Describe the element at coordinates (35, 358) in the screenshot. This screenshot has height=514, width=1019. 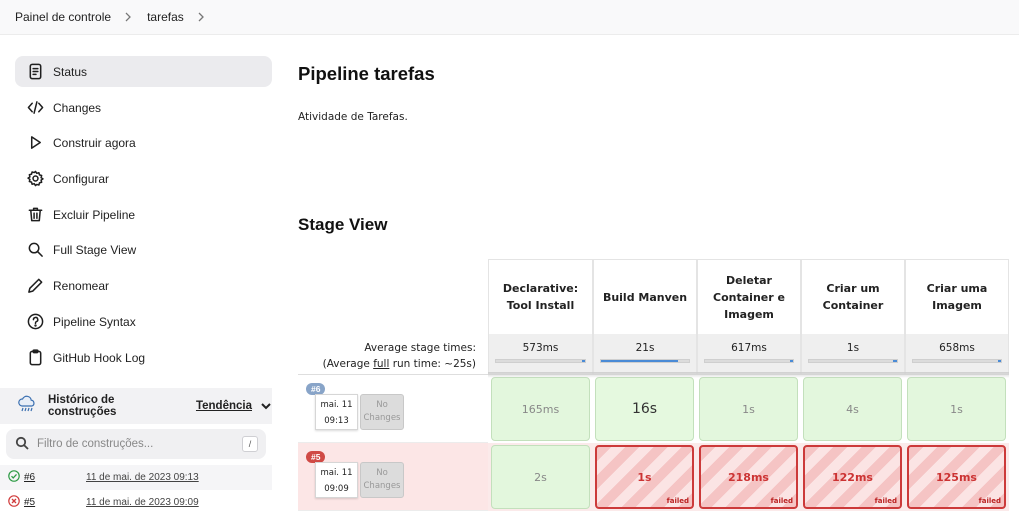
I see `clipboard-icon` at that location.